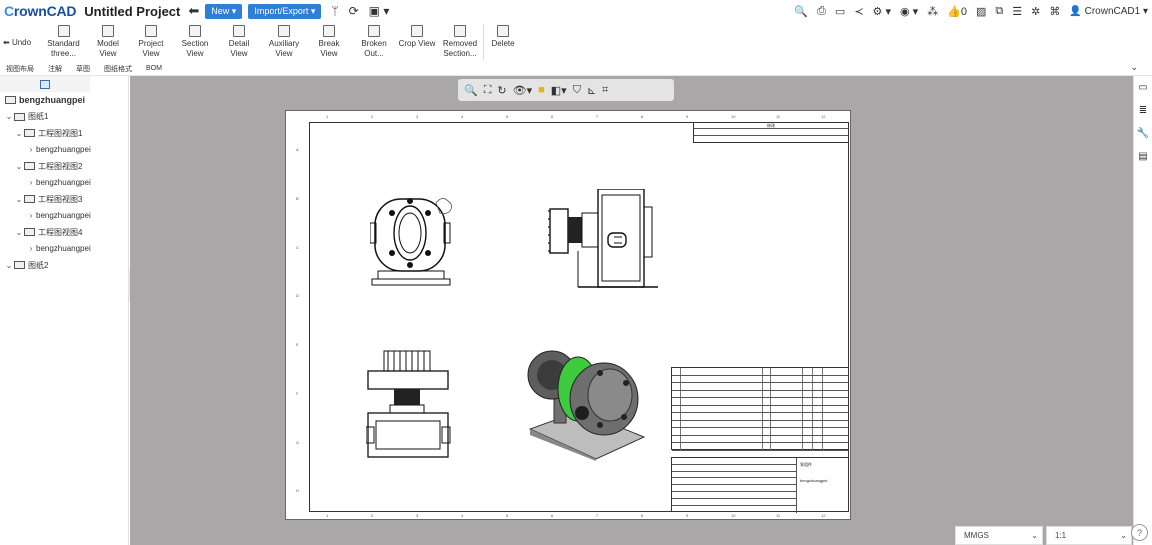  What do you see at coordinates (760, 485) in the screenshot?
I see `title-block: 泵组件 bengzhuangpei` at bounding box center [760, 485].